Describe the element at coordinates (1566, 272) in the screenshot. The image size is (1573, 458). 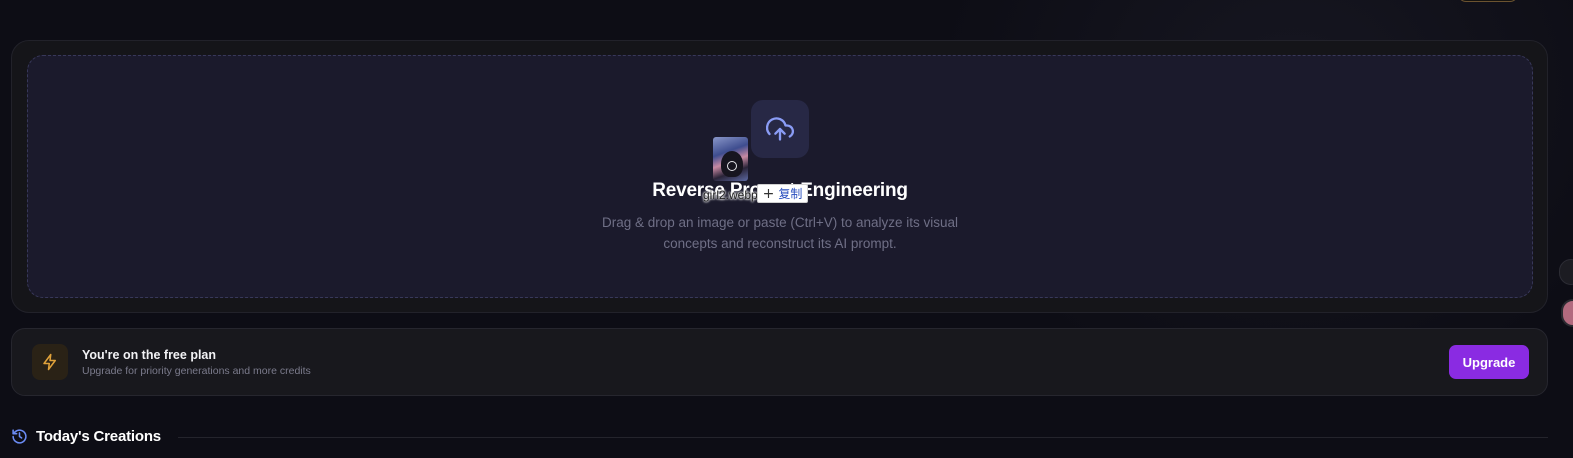
I see `side-floating-button` at that location.